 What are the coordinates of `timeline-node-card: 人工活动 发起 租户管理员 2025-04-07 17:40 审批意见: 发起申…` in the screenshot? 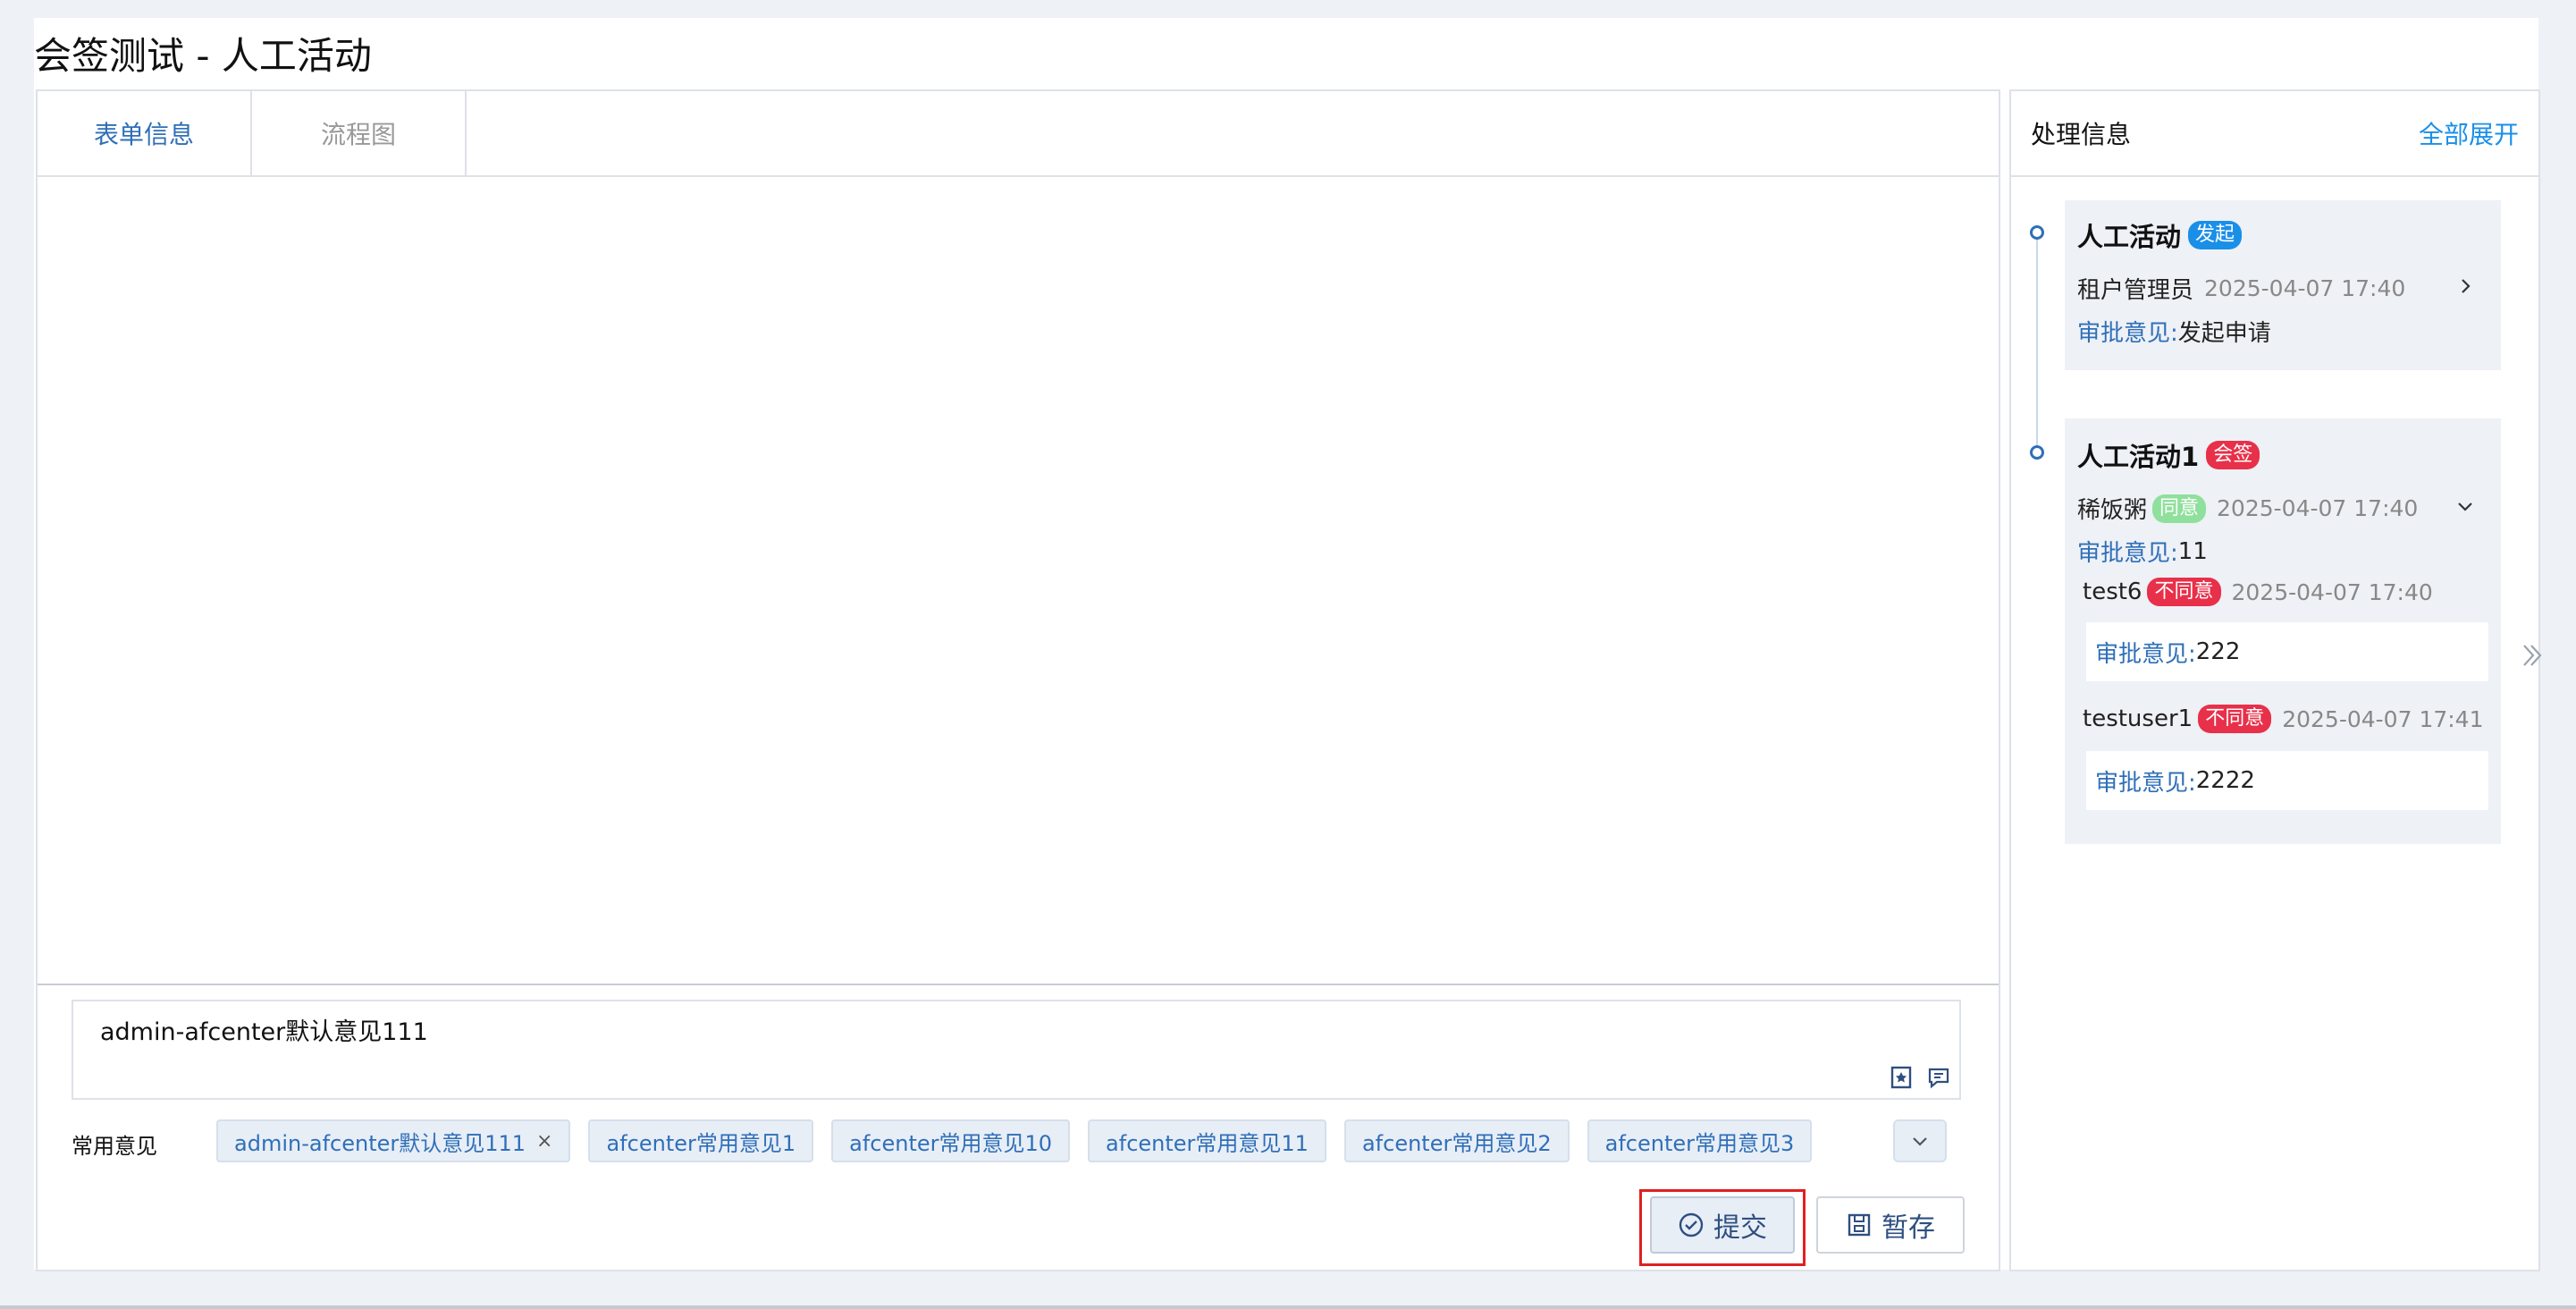 It's located at (2283, 285).